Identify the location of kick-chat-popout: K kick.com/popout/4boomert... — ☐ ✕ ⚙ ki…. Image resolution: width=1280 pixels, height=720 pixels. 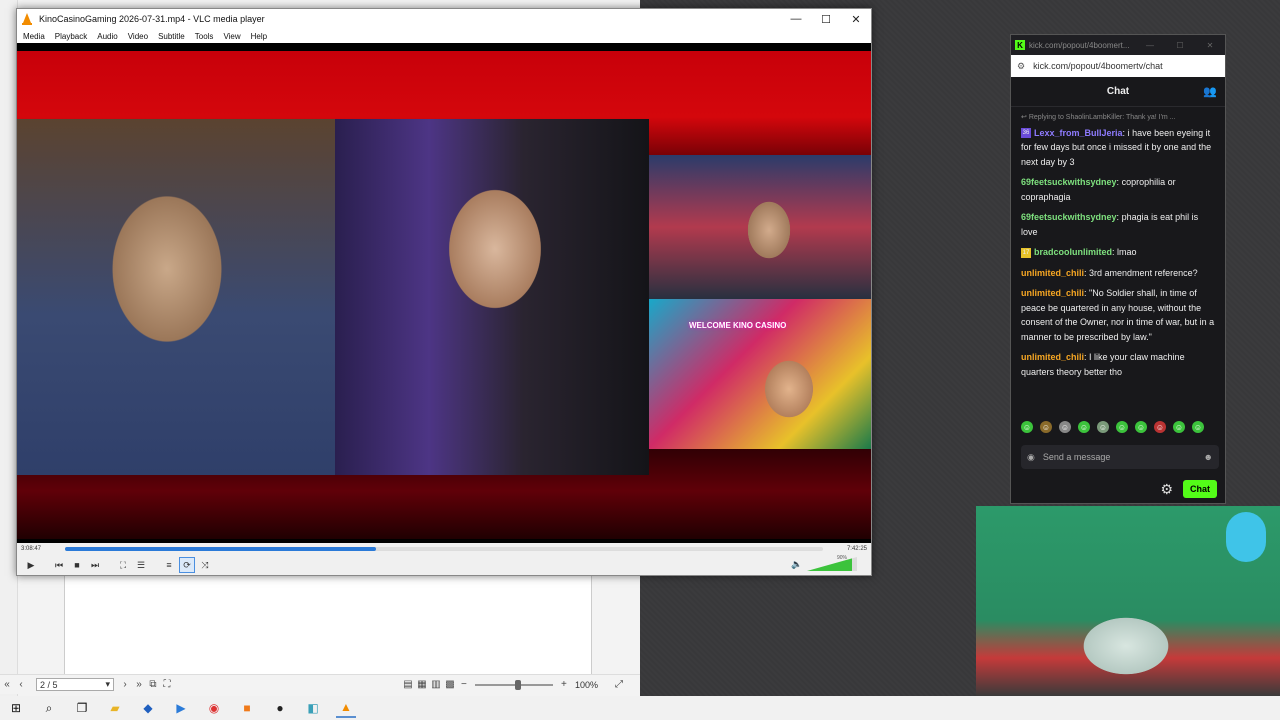
(1118, 269).